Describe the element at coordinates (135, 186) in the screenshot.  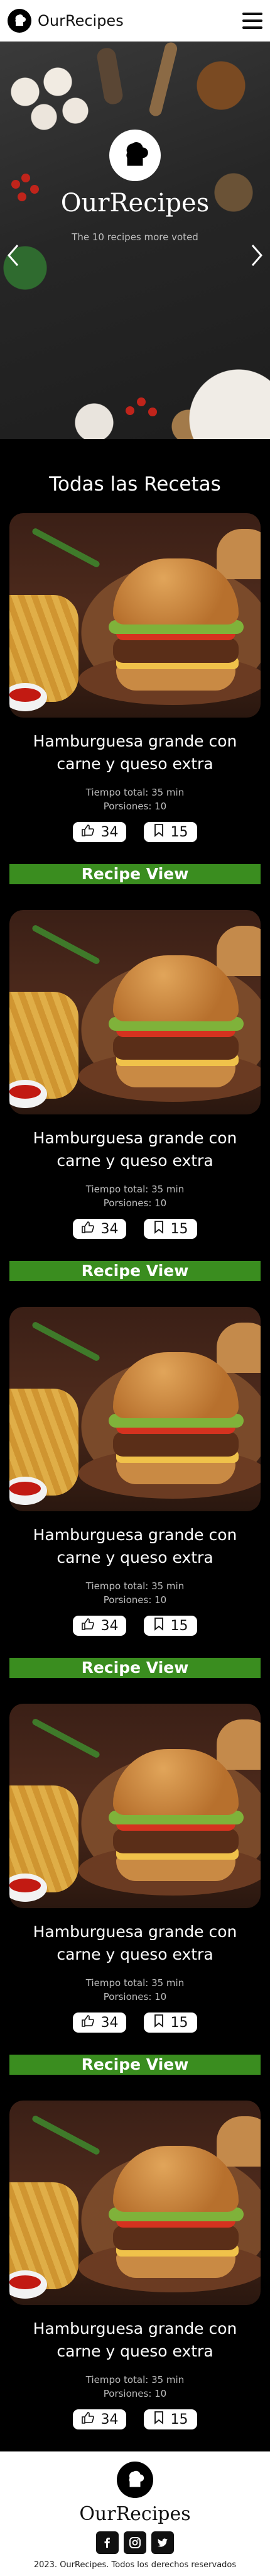
I see `hero-content: OurRecipes The 10 recipes more voted` at that location.